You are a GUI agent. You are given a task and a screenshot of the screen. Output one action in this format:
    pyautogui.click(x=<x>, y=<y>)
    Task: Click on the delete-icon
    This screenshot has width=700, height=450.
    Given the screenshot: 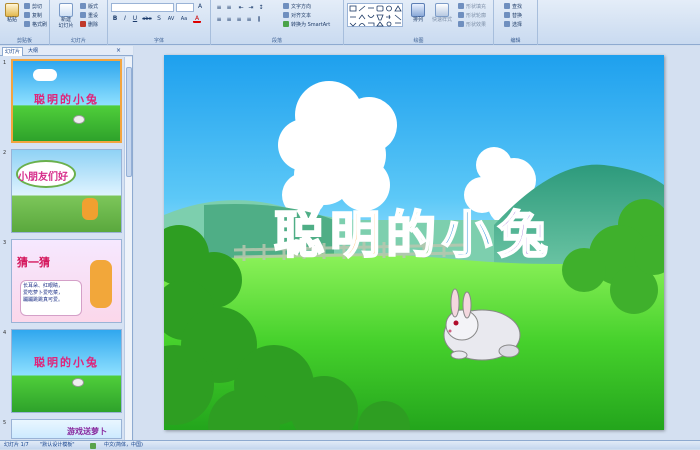 What is the action you would take?
    pyautogui.click(x=83, y=24)
    